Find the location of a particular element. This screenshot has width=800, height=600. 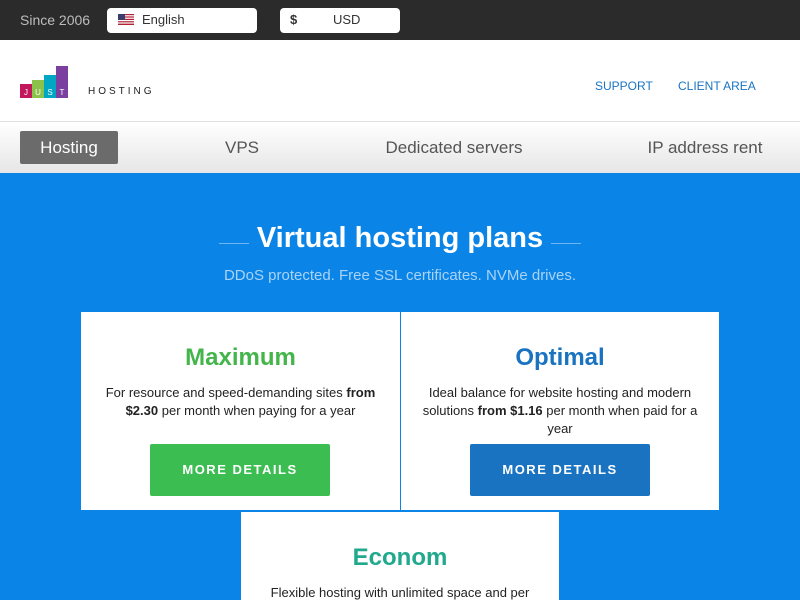

plan-price: from $1.16 is located at coordinates (510, 410).